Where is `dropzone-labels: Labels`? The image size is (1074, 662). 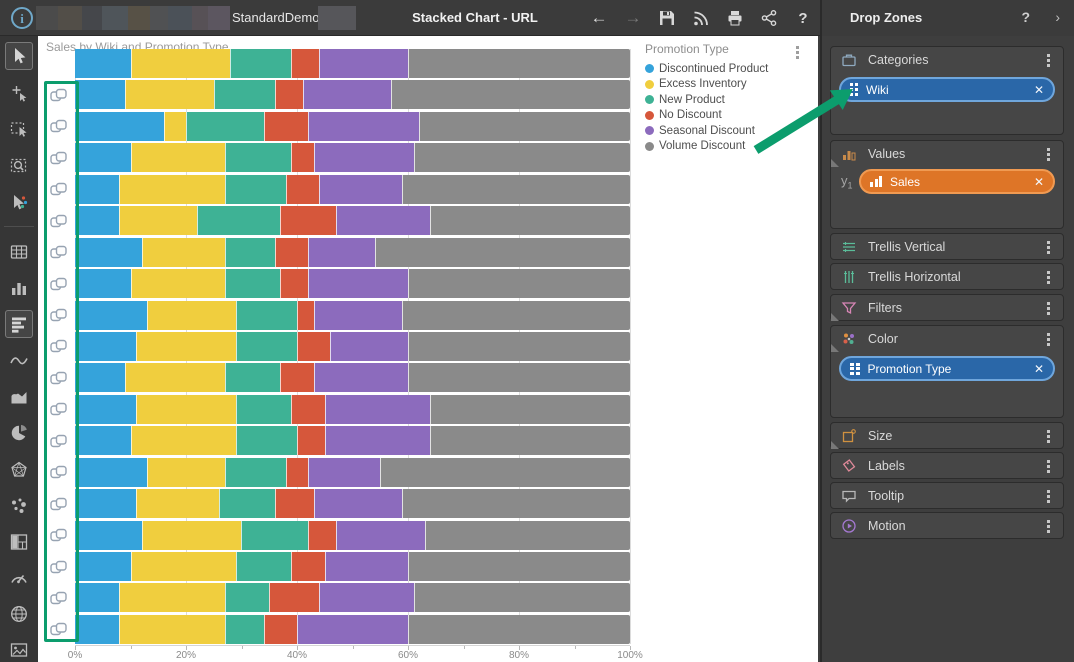
dropzone-labels: Labels is located at coordinates (947, 465).